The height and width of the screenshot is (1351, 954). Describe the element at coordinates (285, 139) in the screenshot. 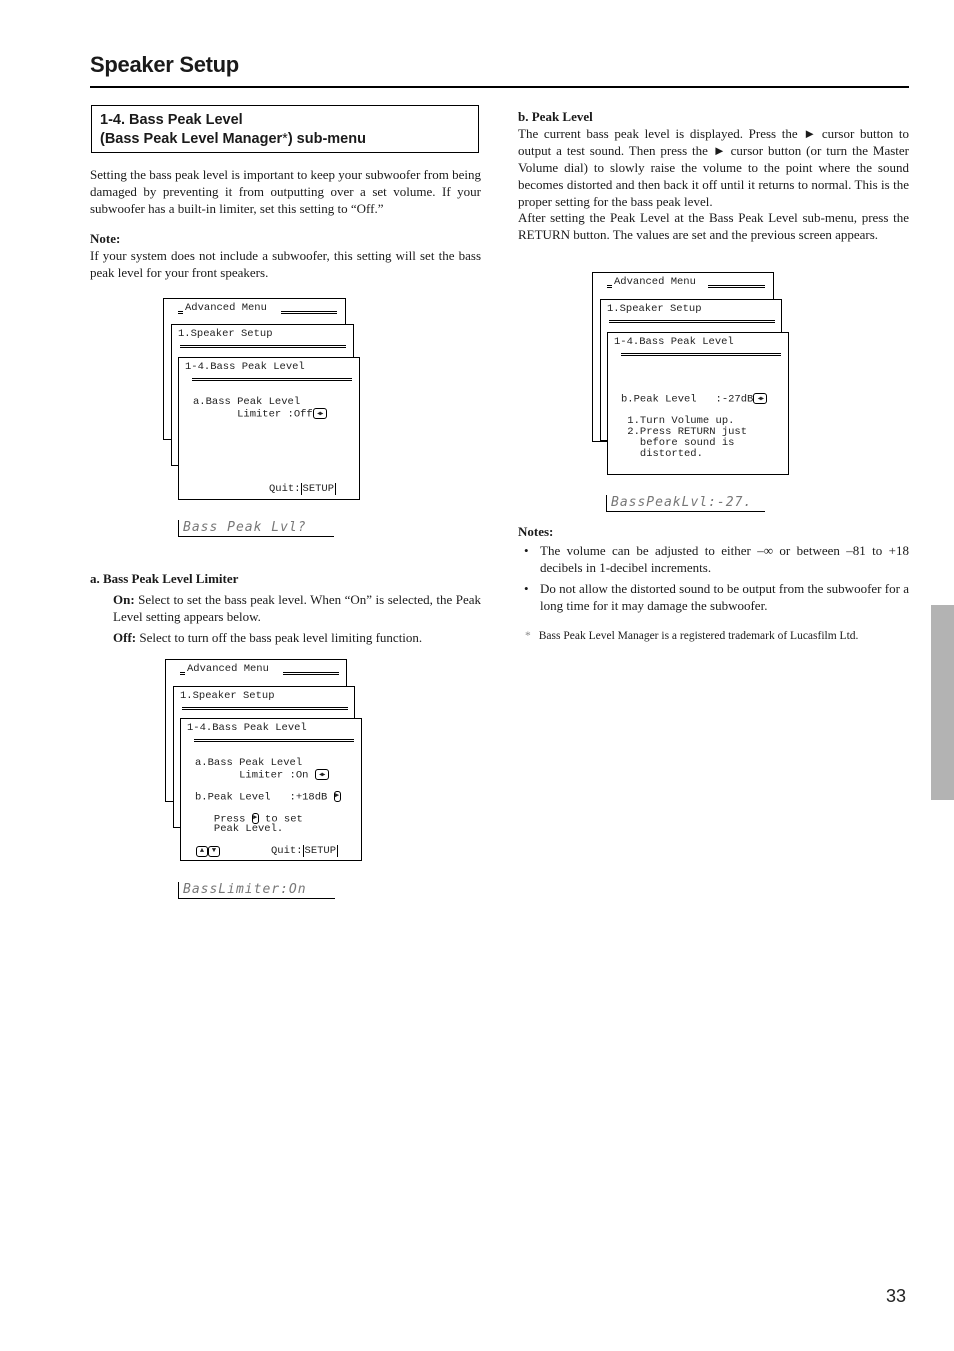

I see `section-heading-line2: (Bass Peak Level Manager*) sub-menu` at that location.